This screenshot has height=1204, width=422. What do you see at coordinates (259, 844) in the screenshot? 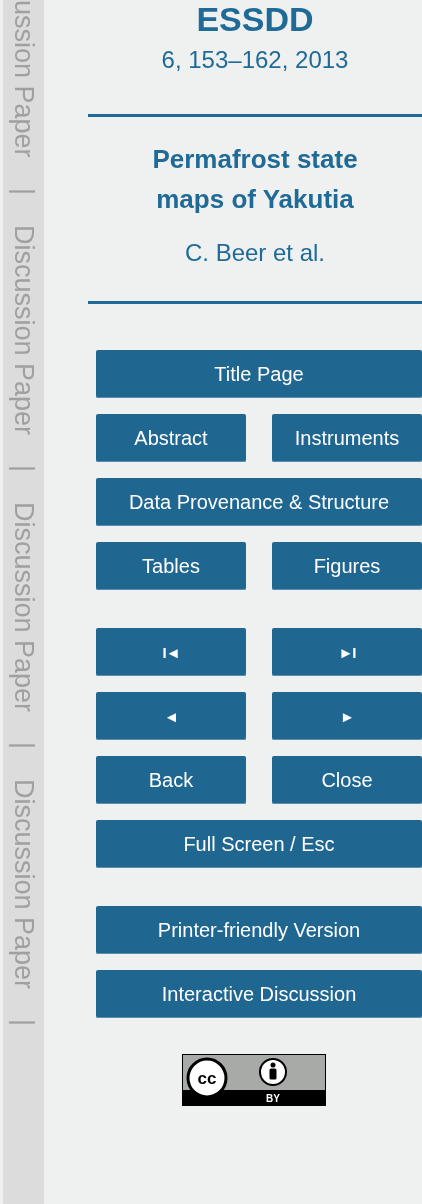
I see `menu-button: Full Screen / Esc` at bounding box center [259, 844].